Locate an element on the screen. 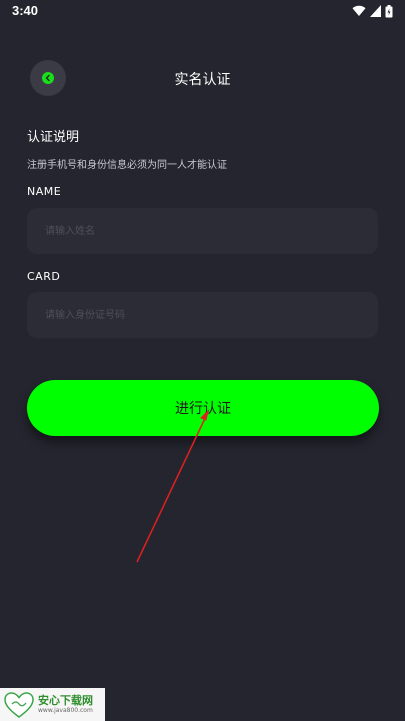 Image resolution: width=405 pixels, height=721 pixels. status-icons is located at coordinates (372, 11).